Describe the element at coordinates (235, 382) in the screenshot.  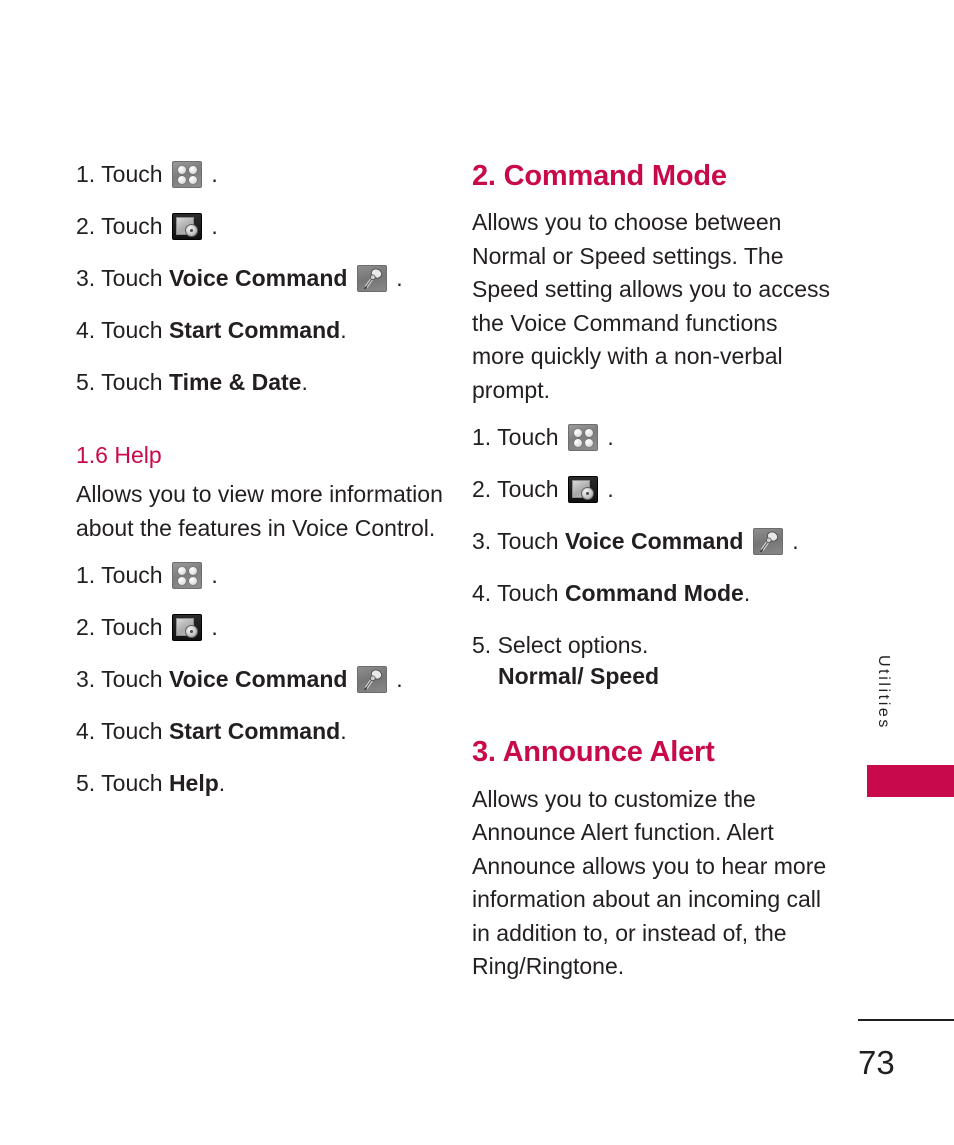
I see `step-emphasis: Time & Date` at that location.